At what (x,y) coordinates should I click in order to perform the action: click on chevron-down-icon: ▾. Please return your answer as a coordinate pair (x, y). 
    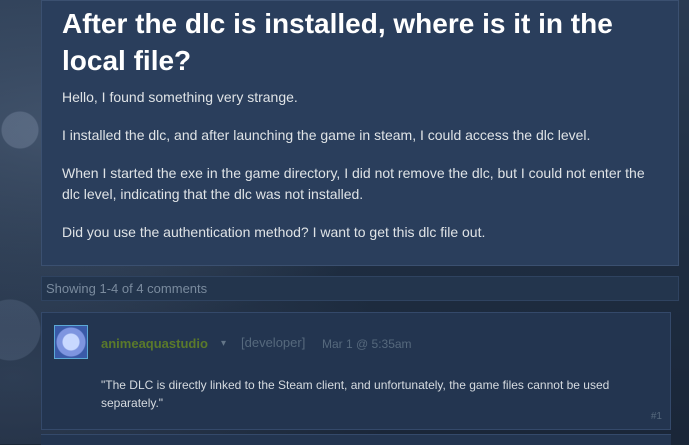
    Looking at the image, I should click on (223, 343).